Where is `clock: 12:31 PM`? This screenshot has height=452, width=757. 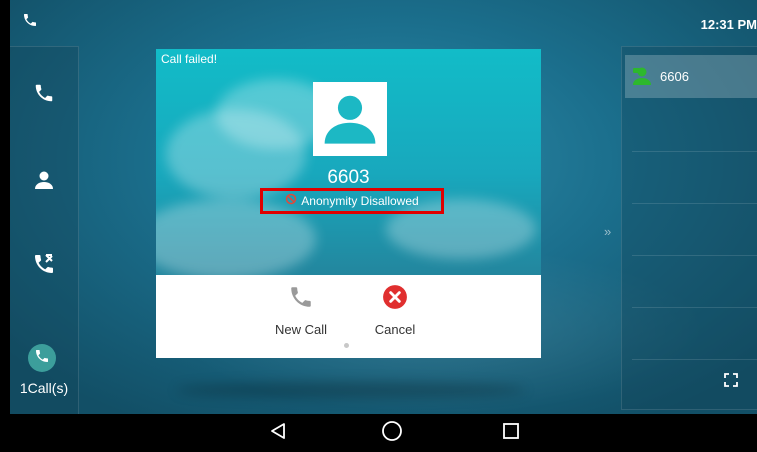
clock: 12:31 PM is located at coordinates (728, 24).